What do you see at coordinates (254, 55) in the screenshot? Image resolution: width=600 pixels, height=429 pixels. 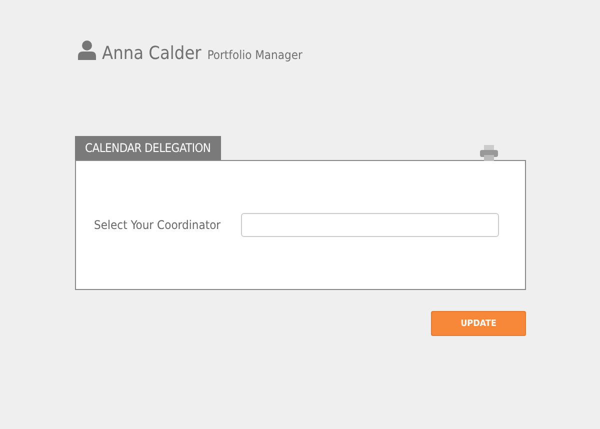 I see `user-role: Portfolio Manager` at bounding box center [254, 55].